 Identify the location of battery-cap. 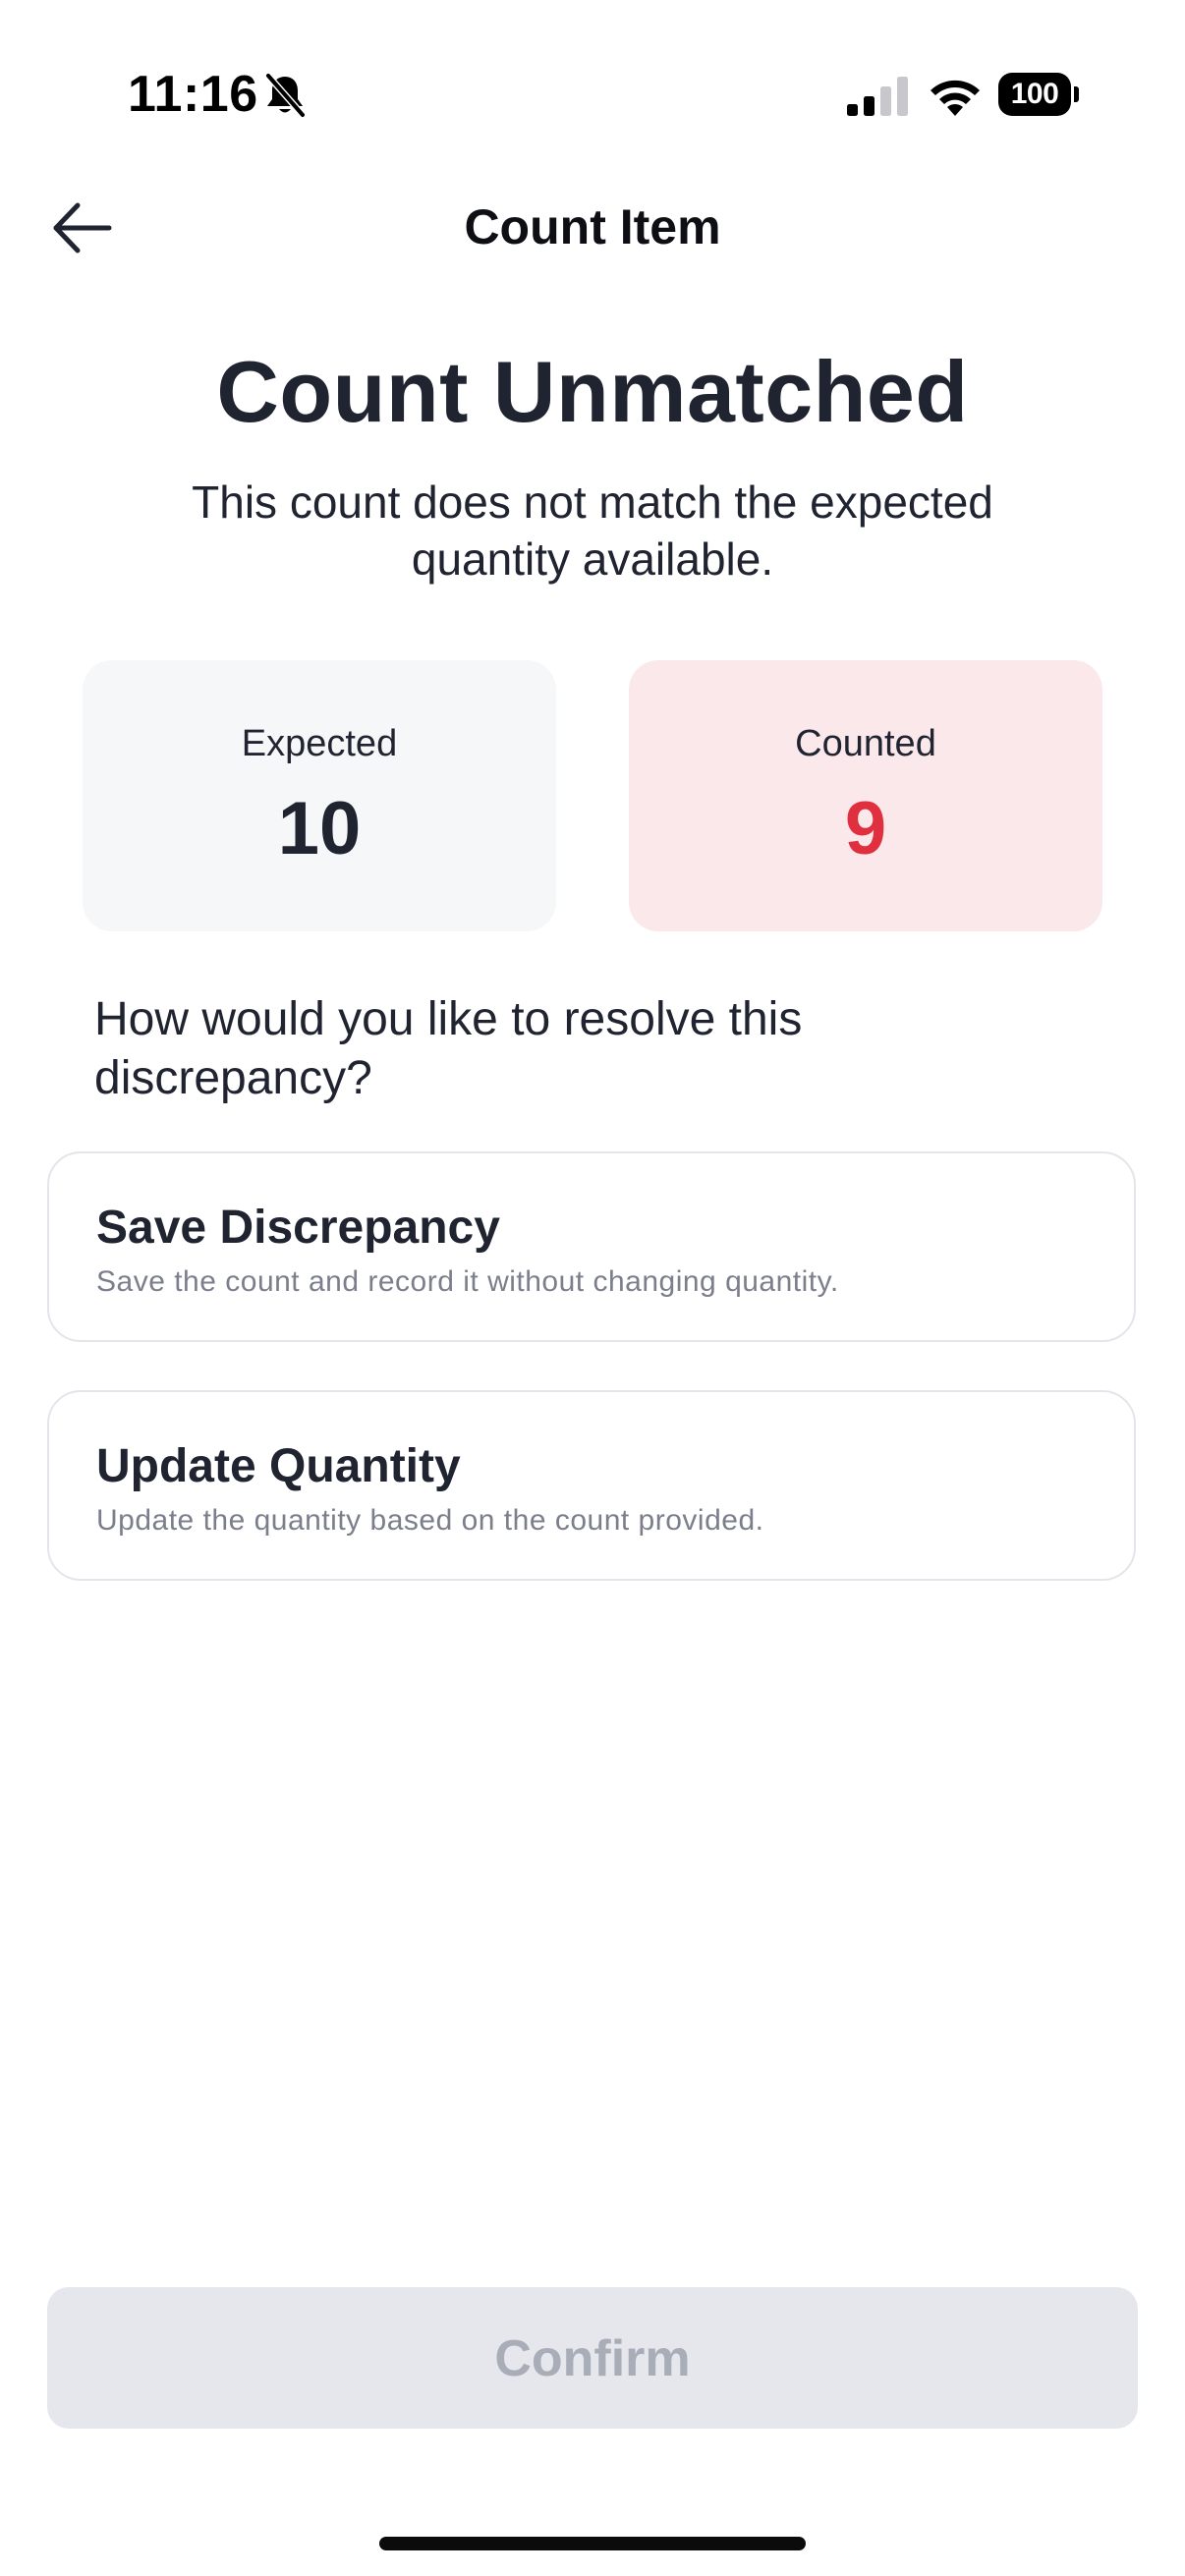
(1076, 94).